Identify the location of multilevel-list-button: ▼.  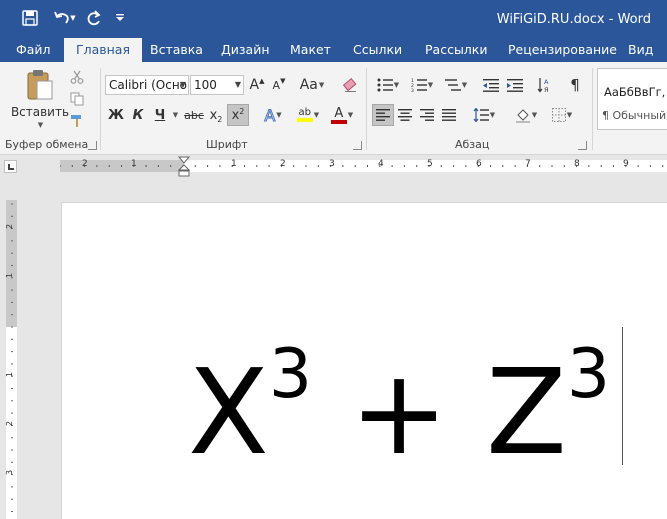
(456, 85).